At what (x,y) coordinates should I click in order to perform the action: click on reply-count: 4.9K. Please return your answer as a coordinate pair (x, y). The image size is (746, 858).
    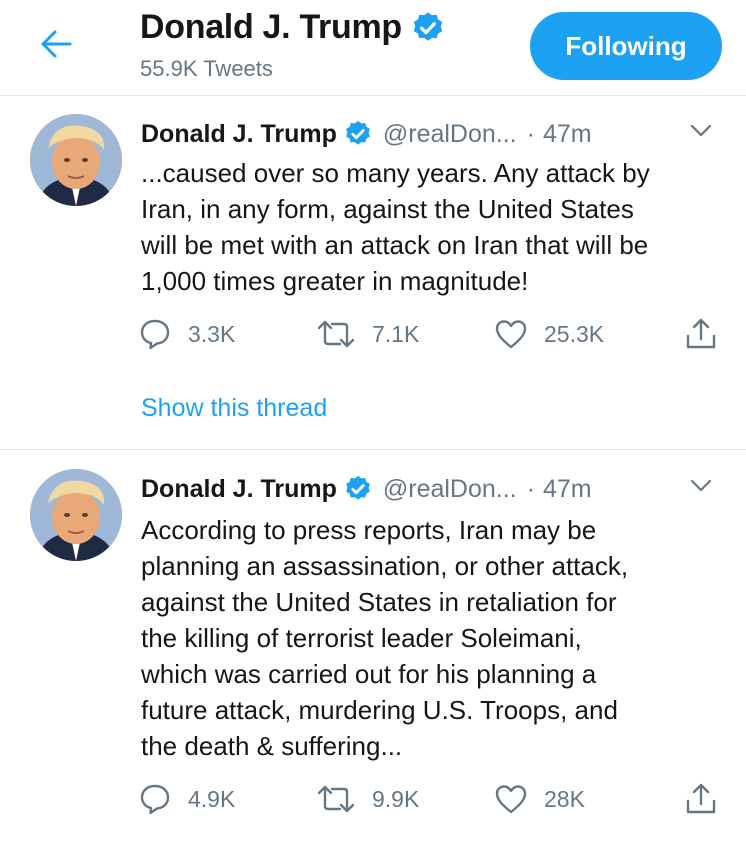
    Looking at the image, I should click on (212, 798).